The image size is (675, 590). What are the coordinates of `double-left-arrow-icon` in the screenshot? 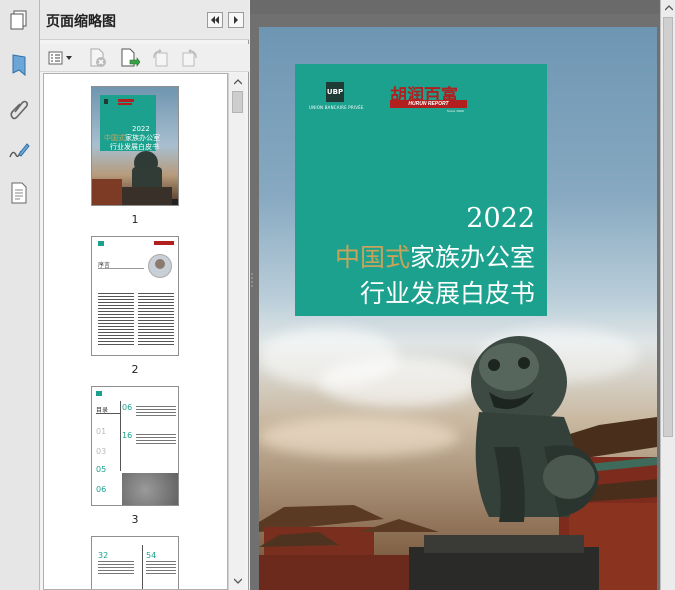 It's located at (215, 20).